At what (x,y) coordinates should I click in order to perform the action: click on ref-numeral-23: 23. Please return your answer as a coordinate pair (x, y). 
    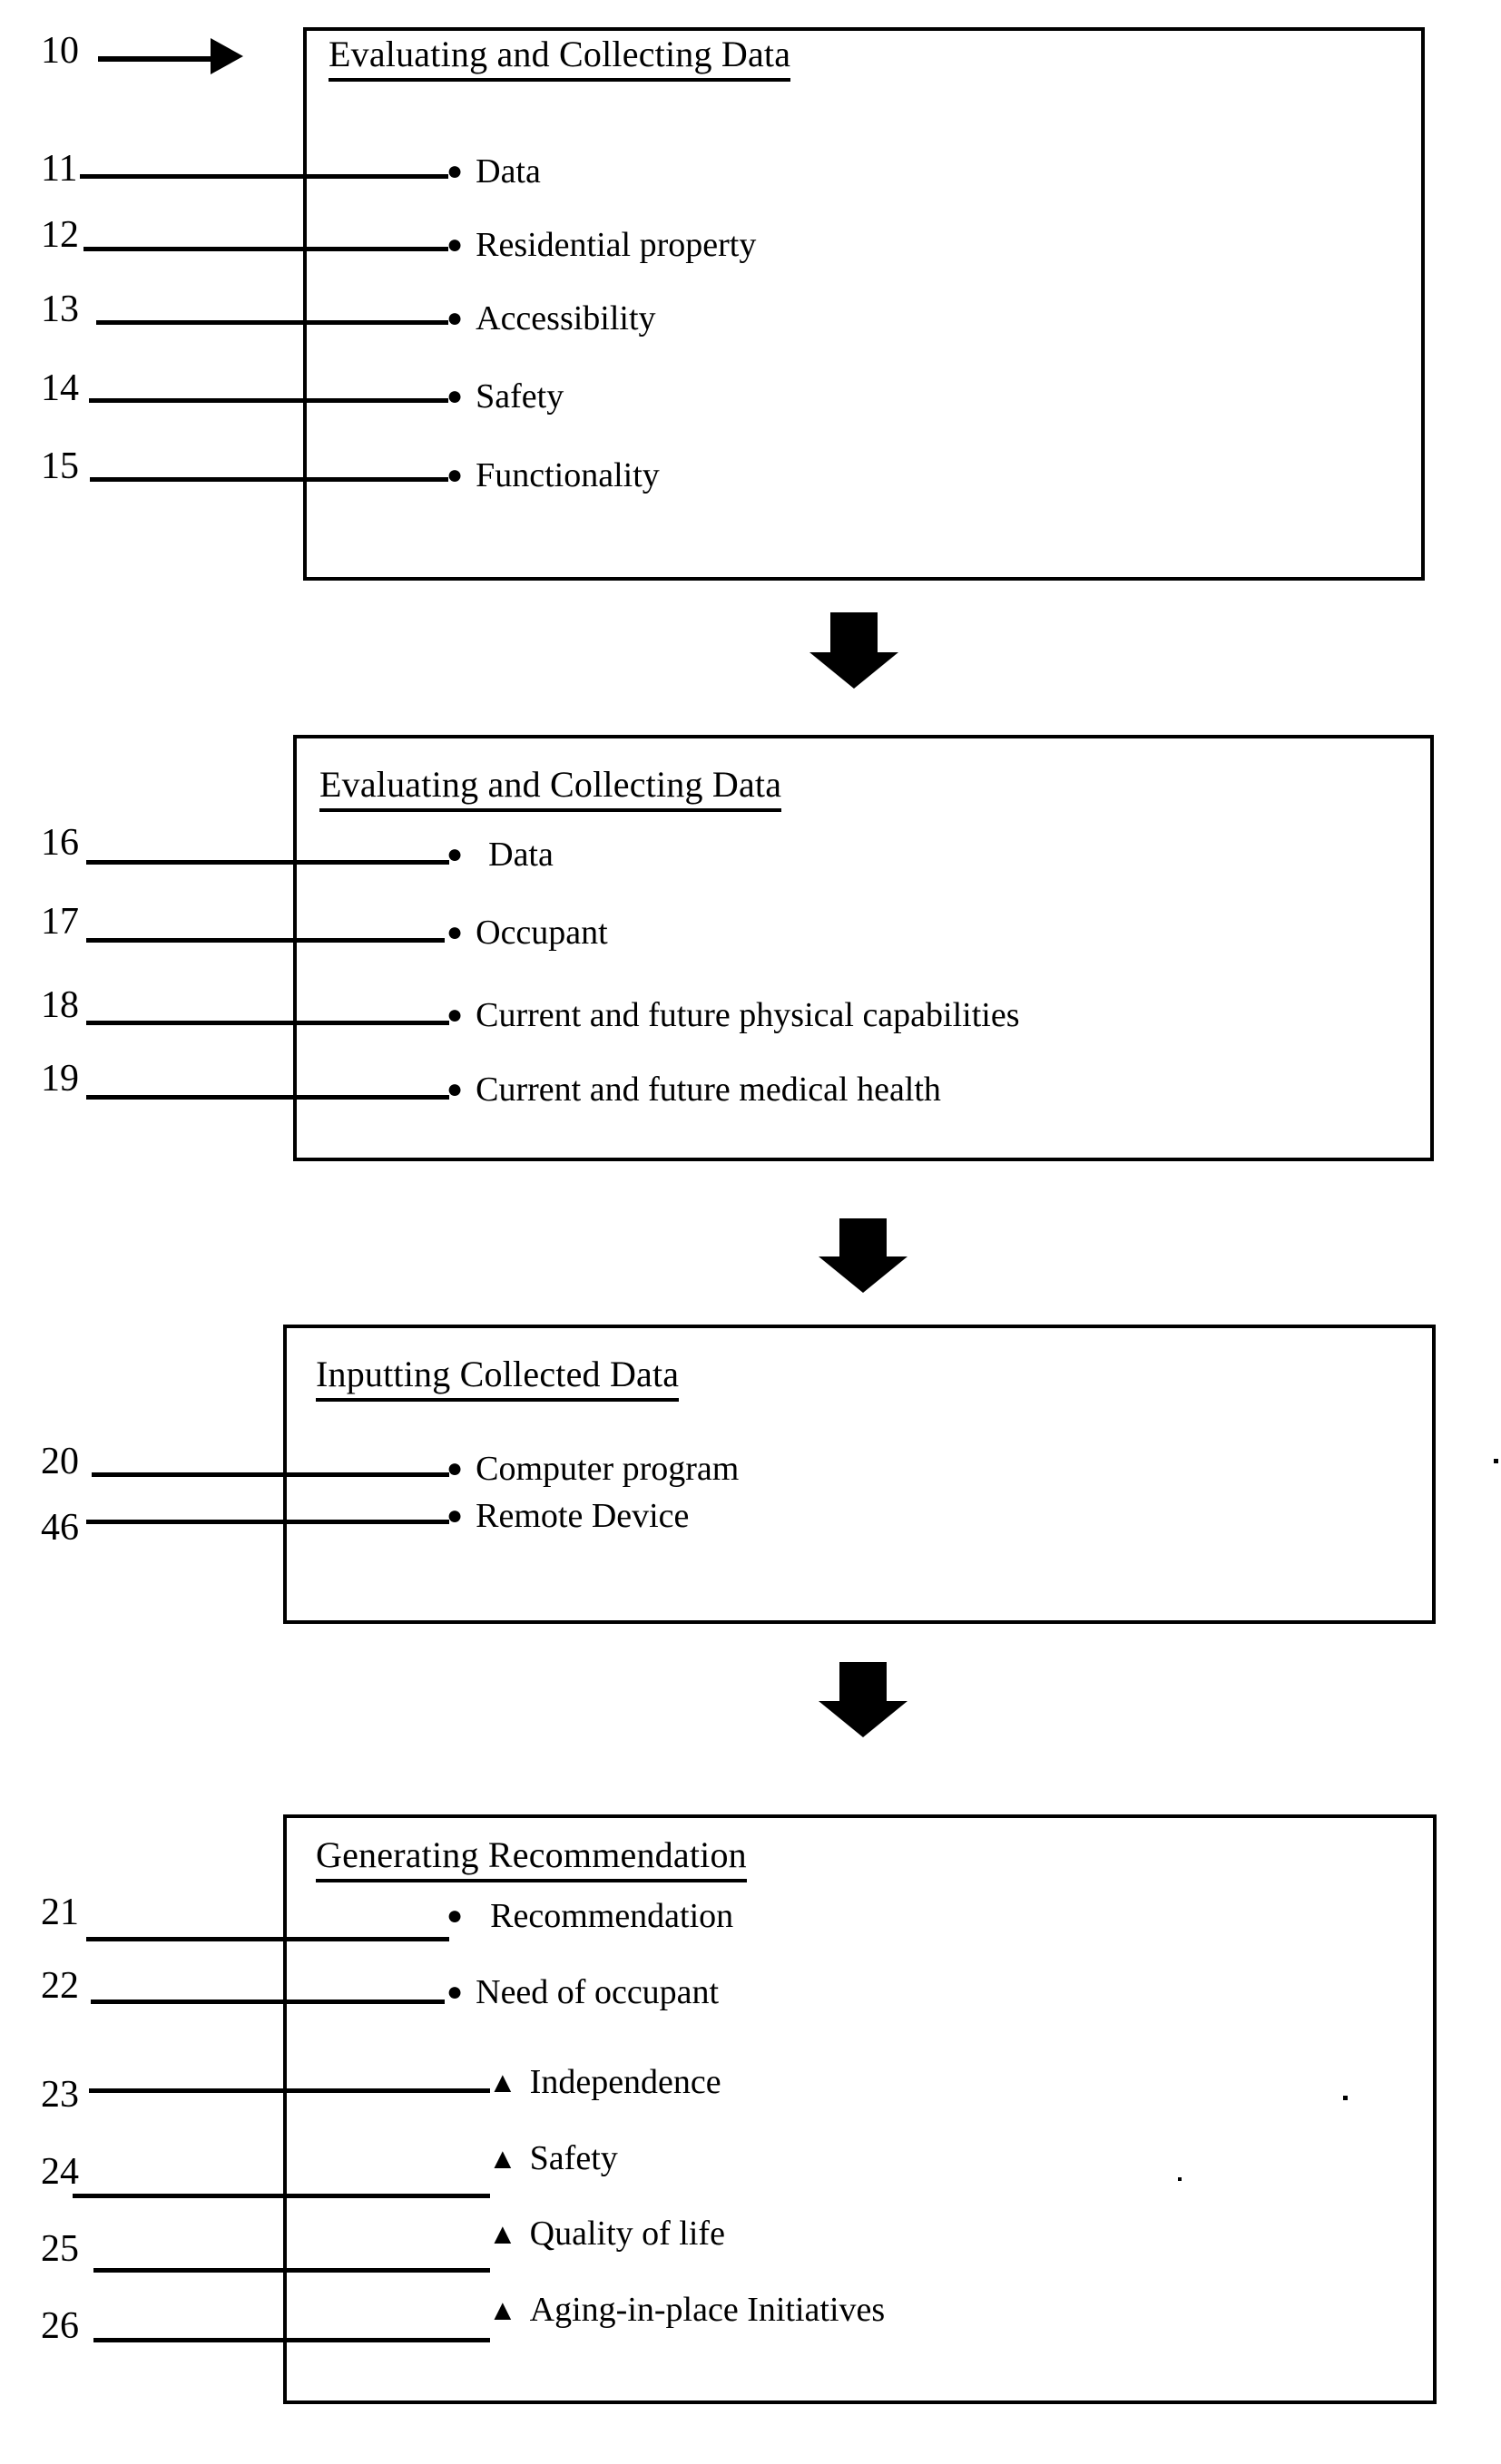
    Looking at the image, I should click on (60, 2095).